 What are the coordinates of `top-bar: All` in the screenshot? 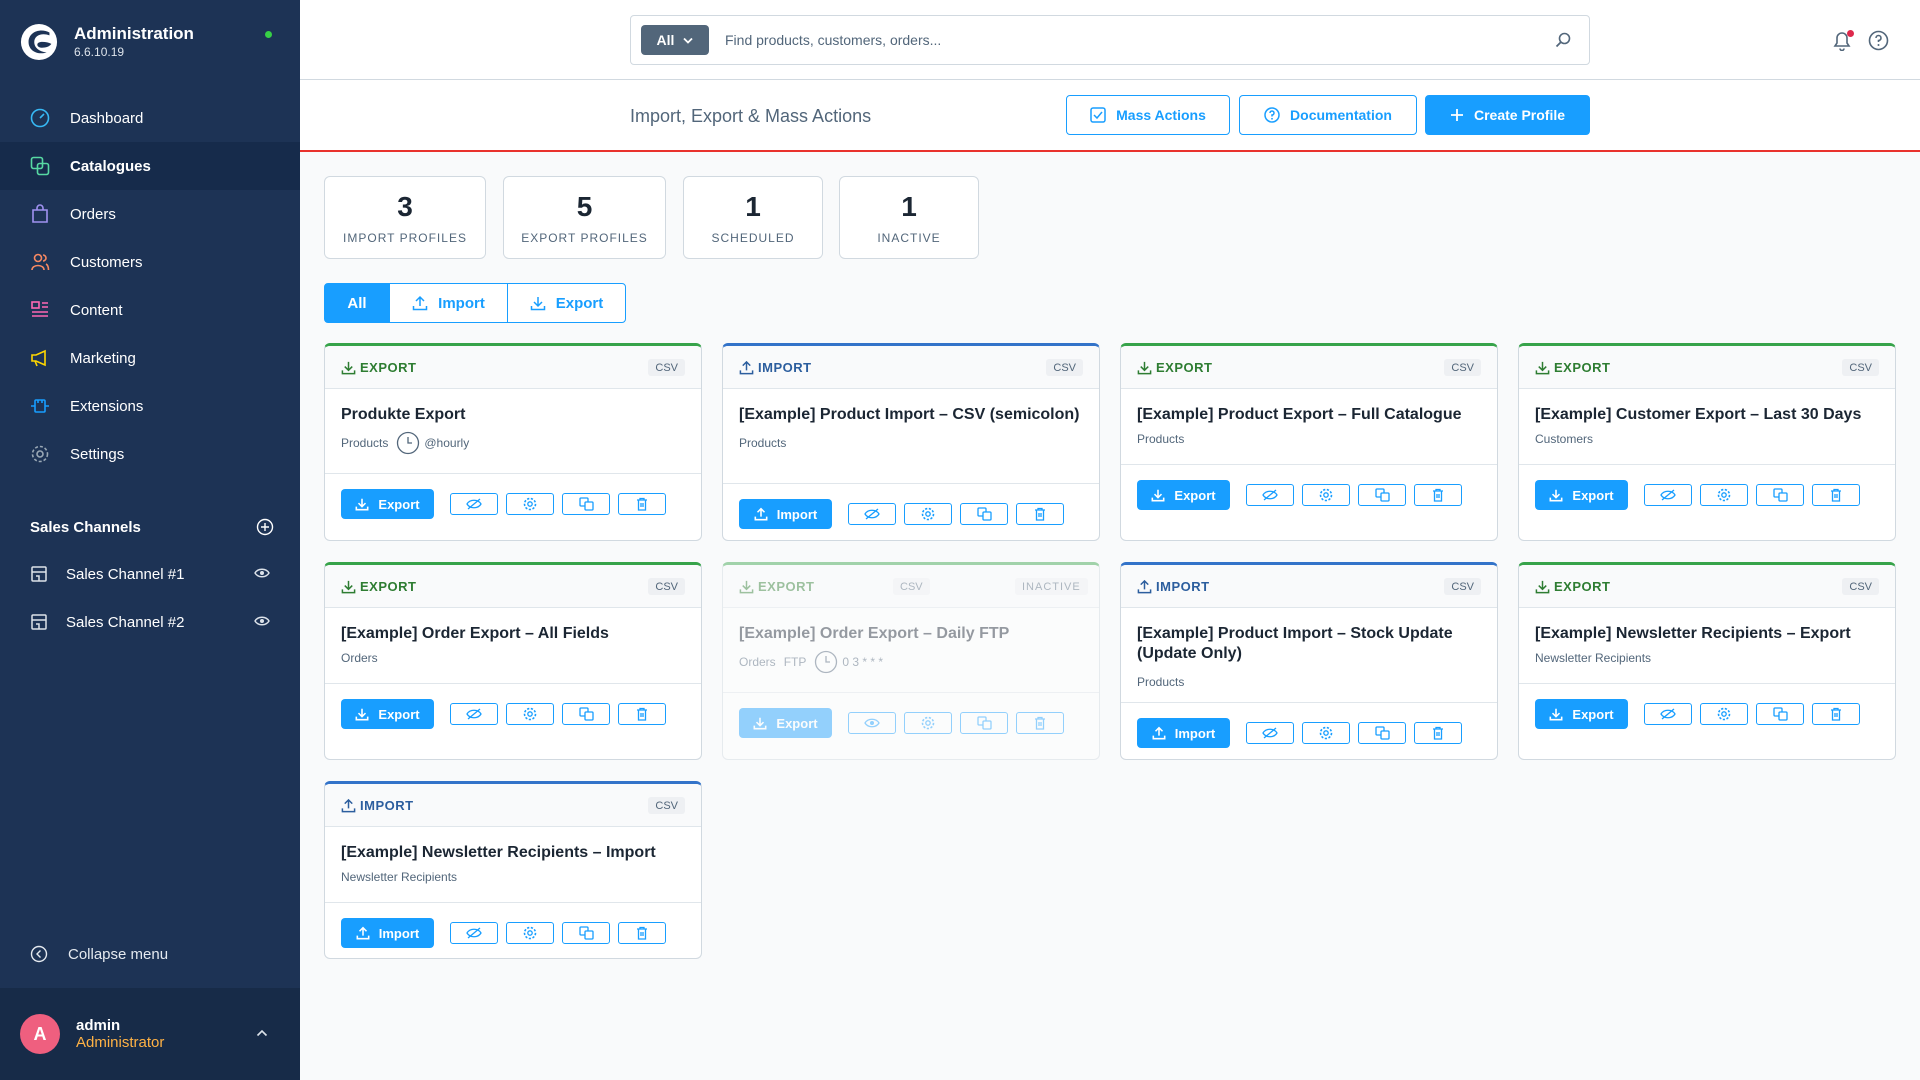 It's located at (1110, 40).